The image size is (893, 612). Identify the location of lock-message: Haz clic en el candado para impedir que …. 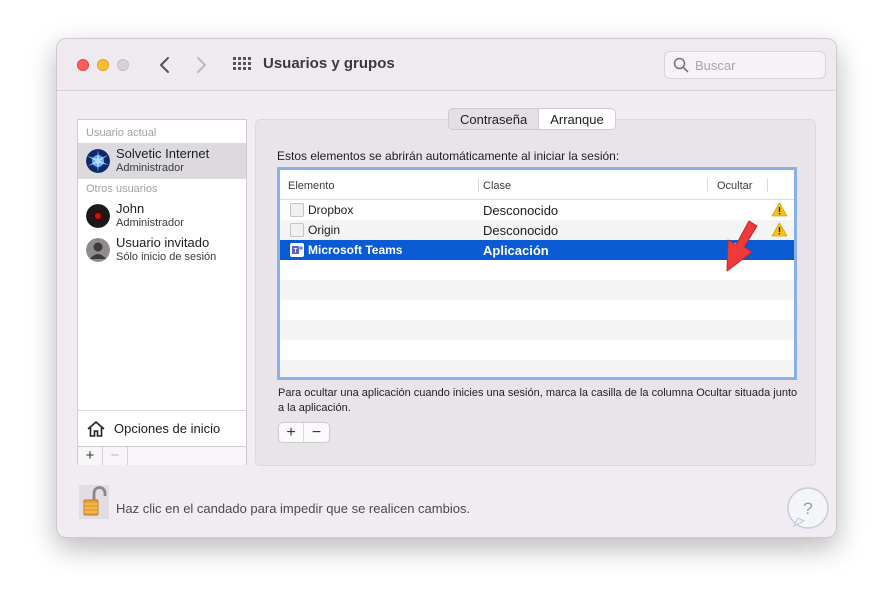
(293, 508).